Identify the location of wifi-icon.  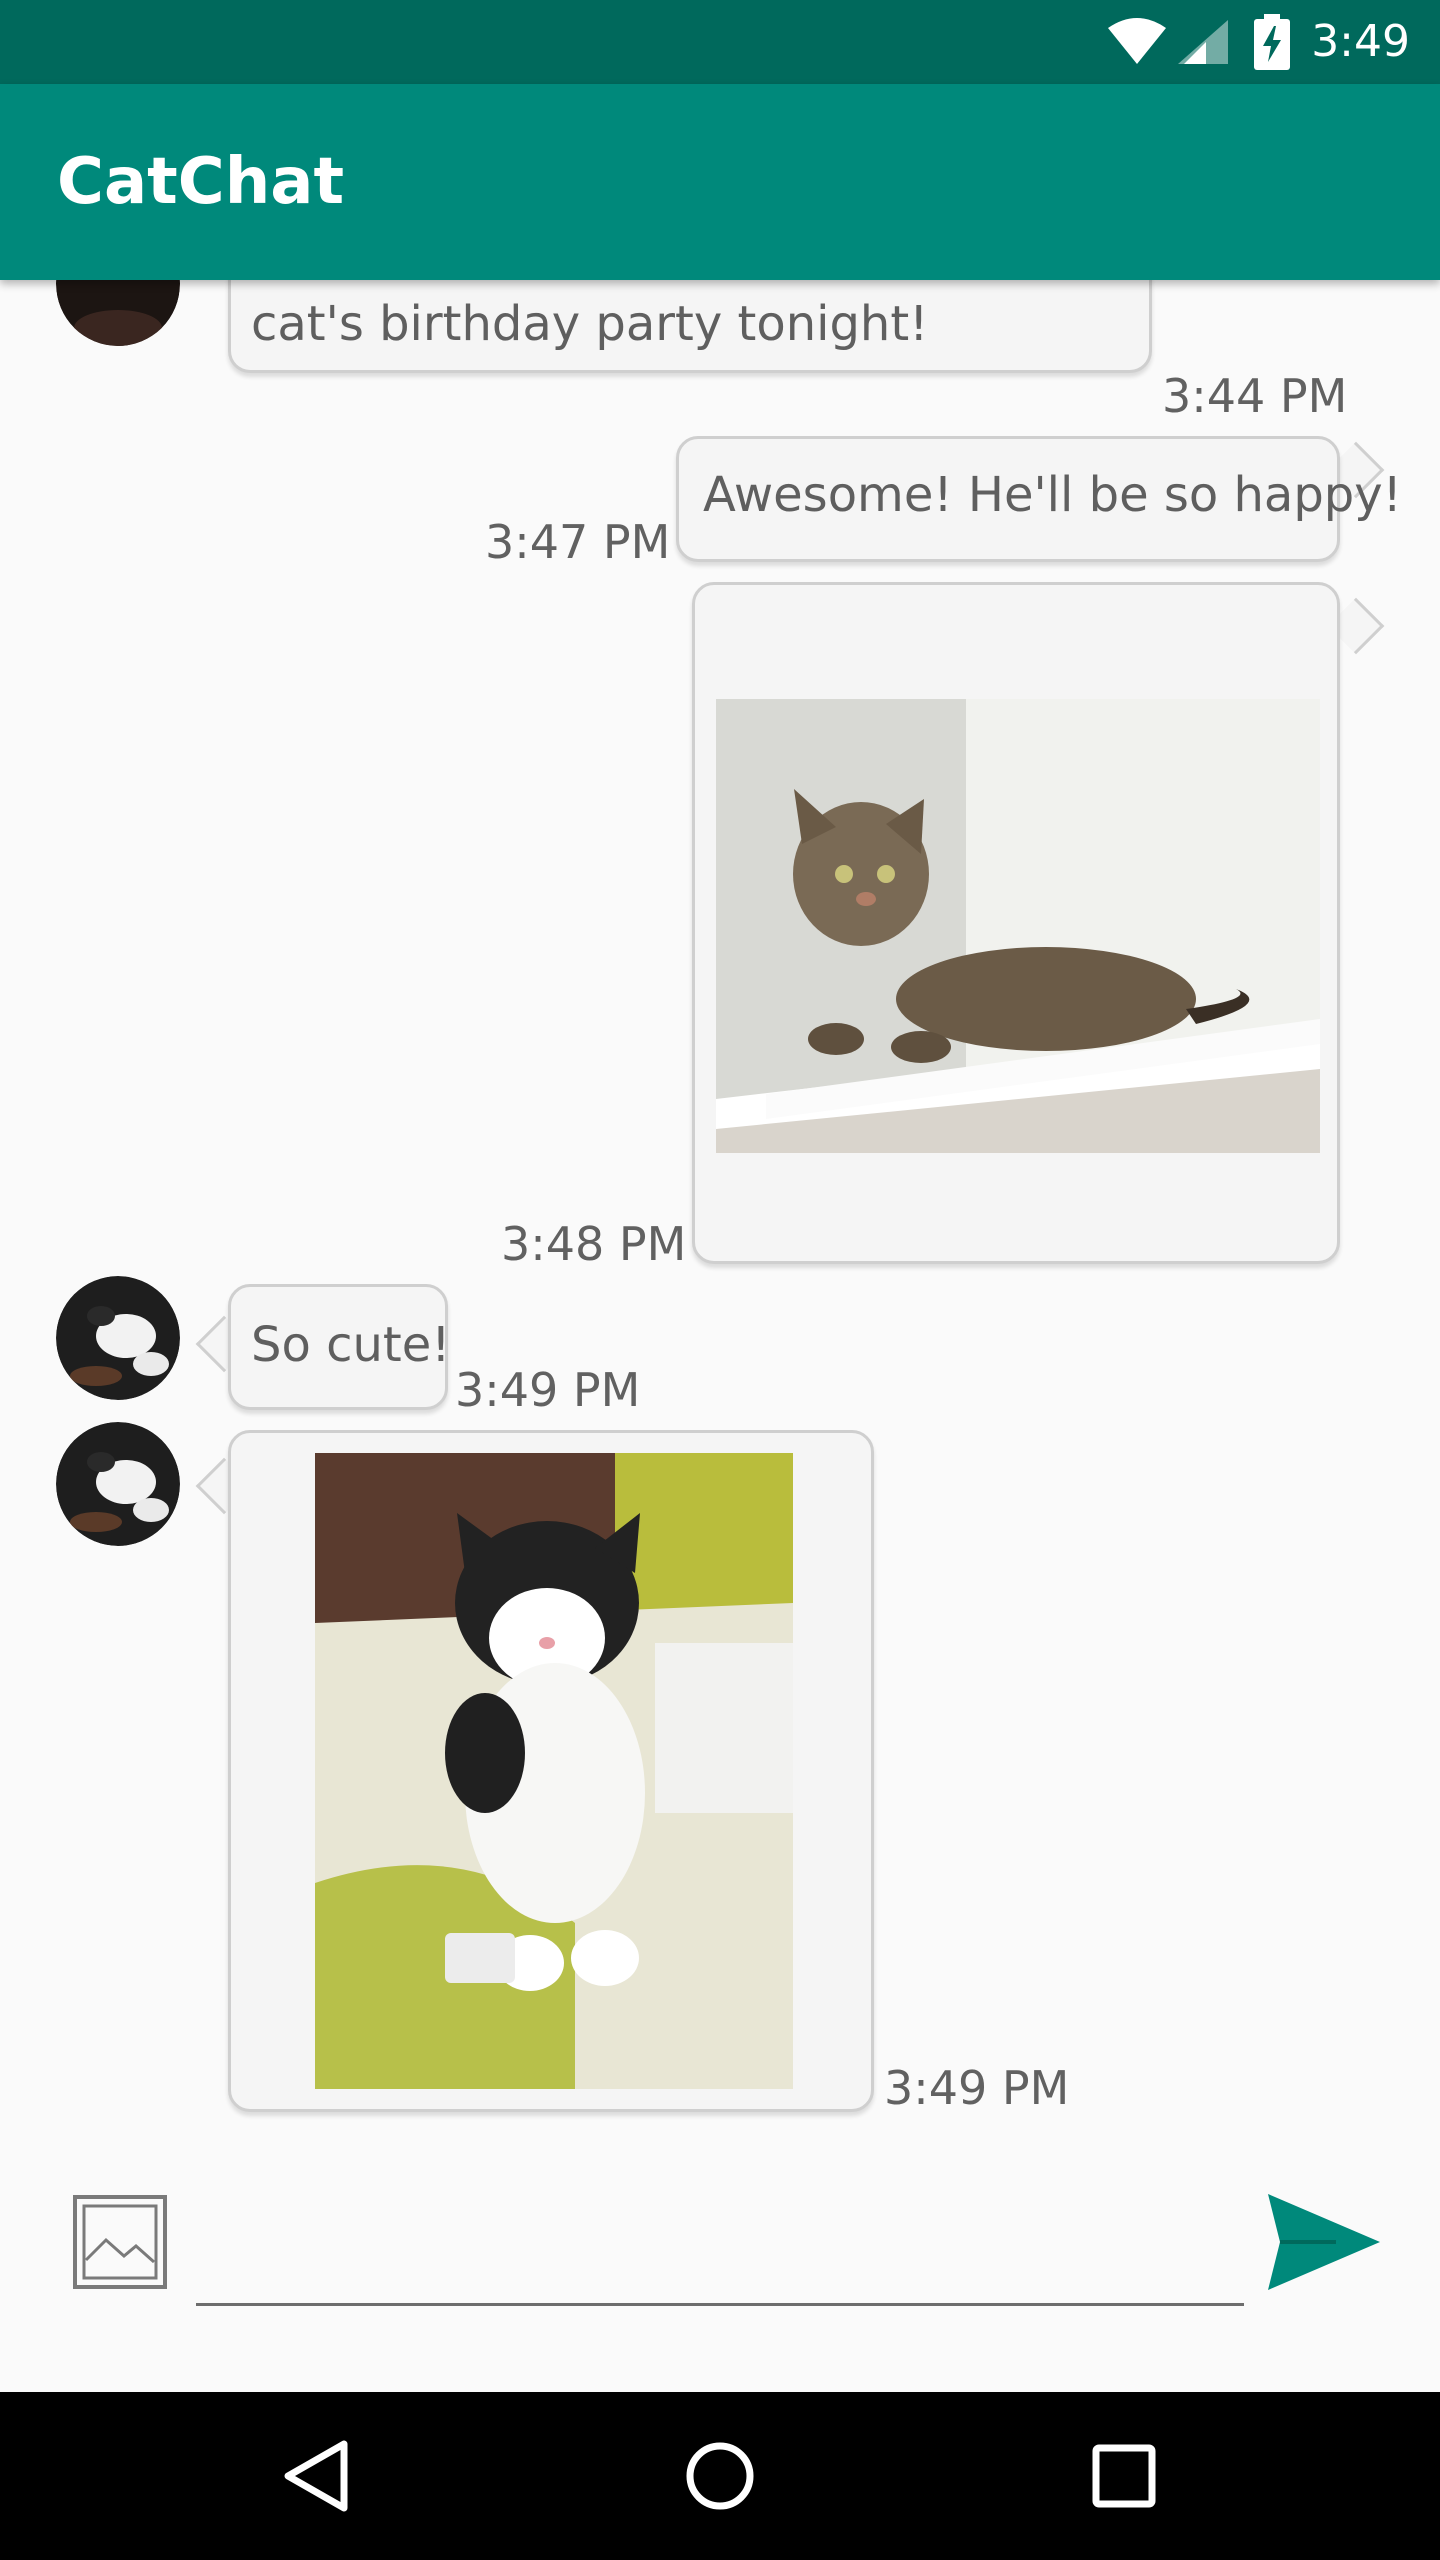
(1137, 41).